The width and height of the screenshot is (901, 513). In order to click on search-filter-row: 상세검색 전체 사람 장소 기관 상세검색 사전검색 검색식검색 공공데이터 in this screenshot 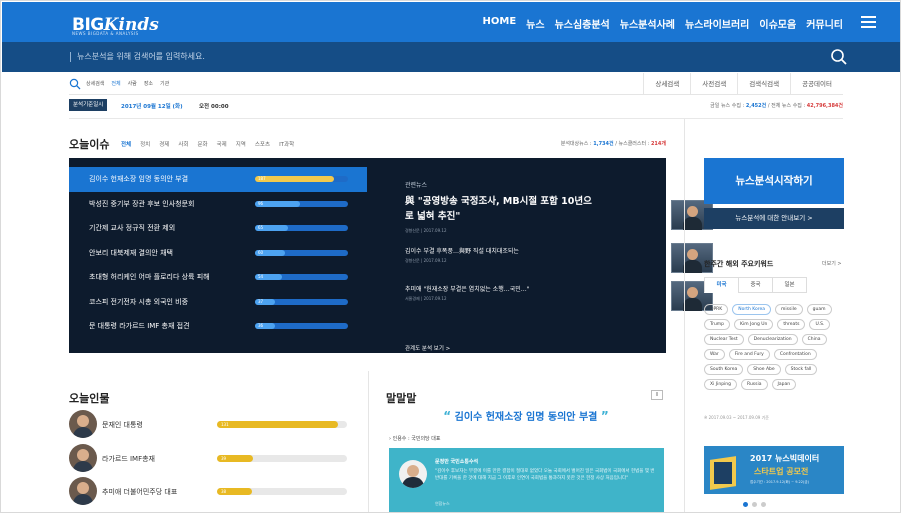, I will do `click(456, 84)`.